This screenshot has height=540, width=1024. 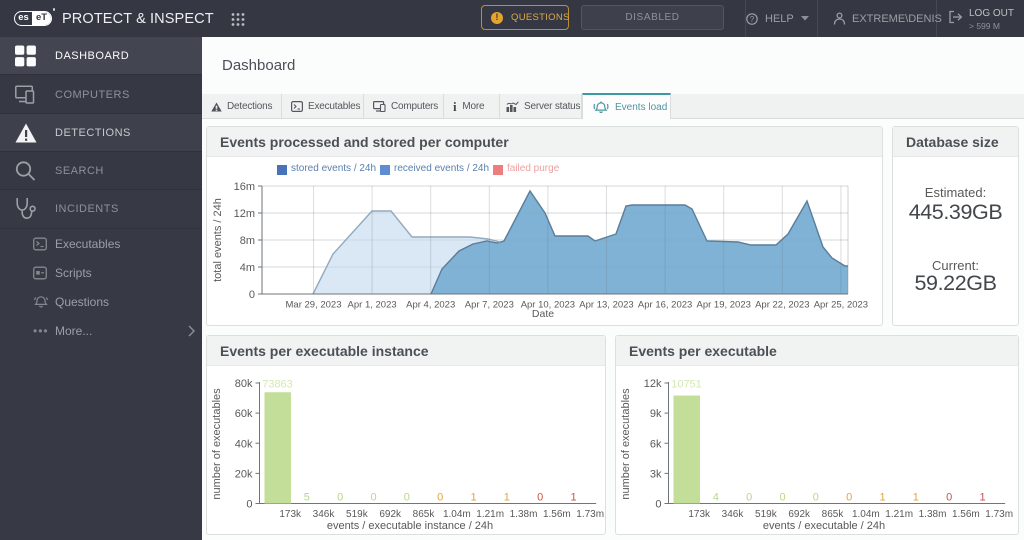 I want to click on svg-text: Apr 25, 2023, so click(x=841, y=305).